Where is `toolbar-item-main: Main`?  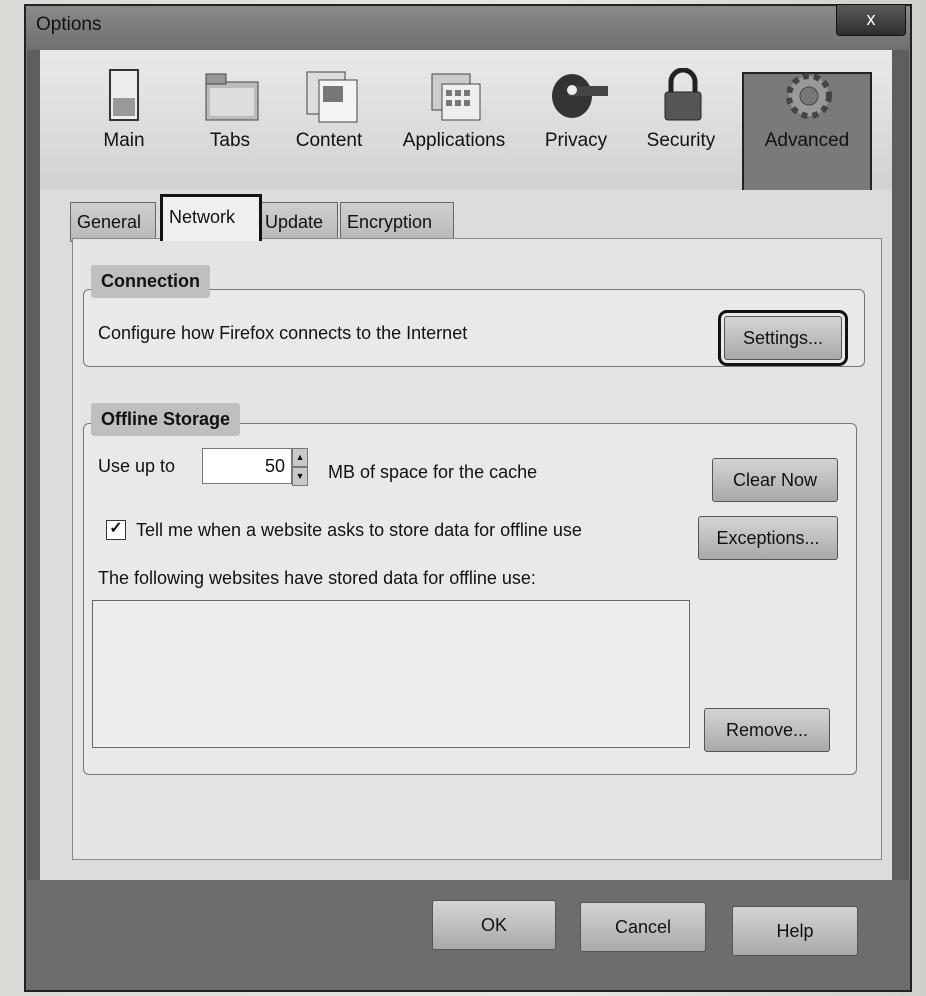
toolbar-item-main: Main is located at coordinates (124, 110).